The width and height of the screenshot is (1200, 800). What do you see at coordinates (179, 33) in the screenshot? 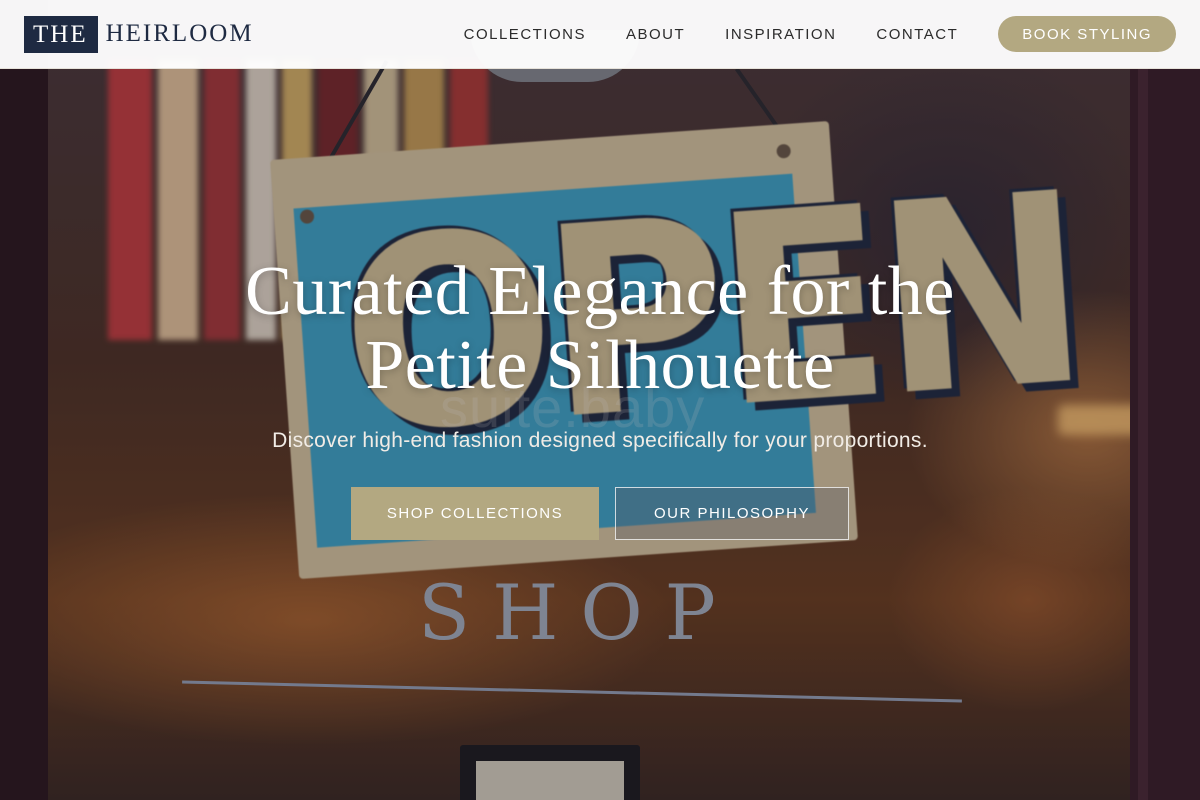
I see `logo-wordmark: HEIRLOOM` at bounding box center [179, 33].